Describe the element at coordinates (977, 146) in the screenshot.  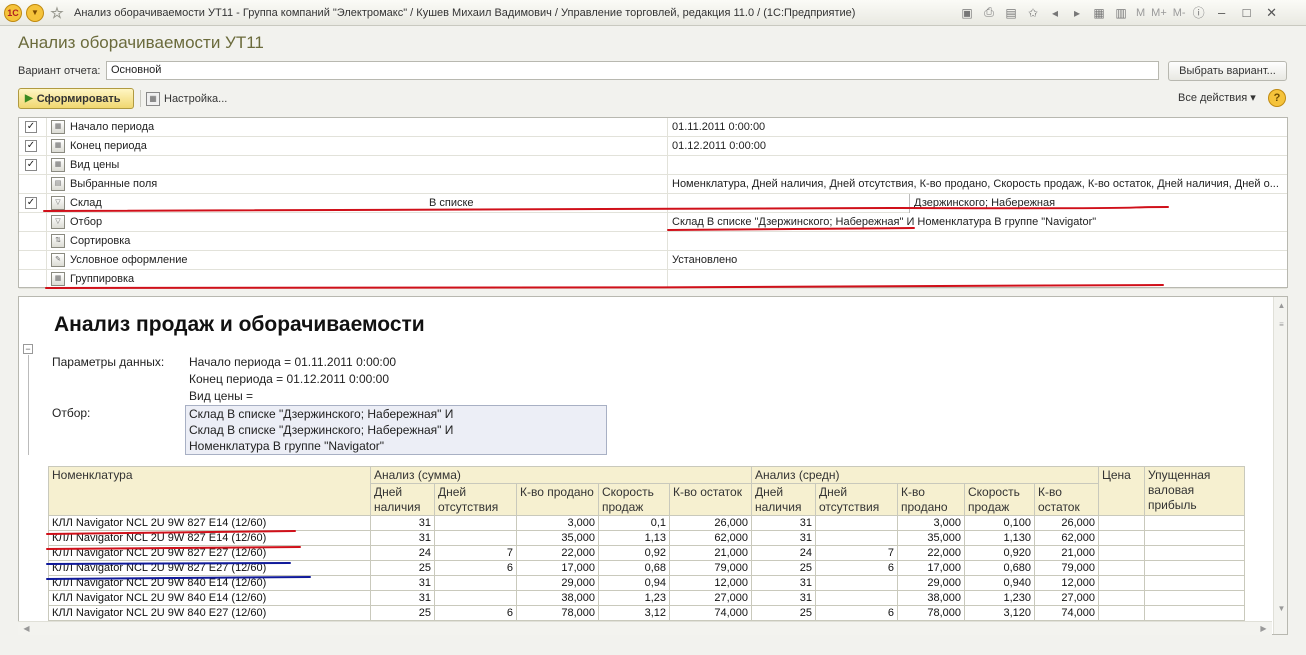
I see `setting-value: 01.12.2011 0:00:00` at that location.